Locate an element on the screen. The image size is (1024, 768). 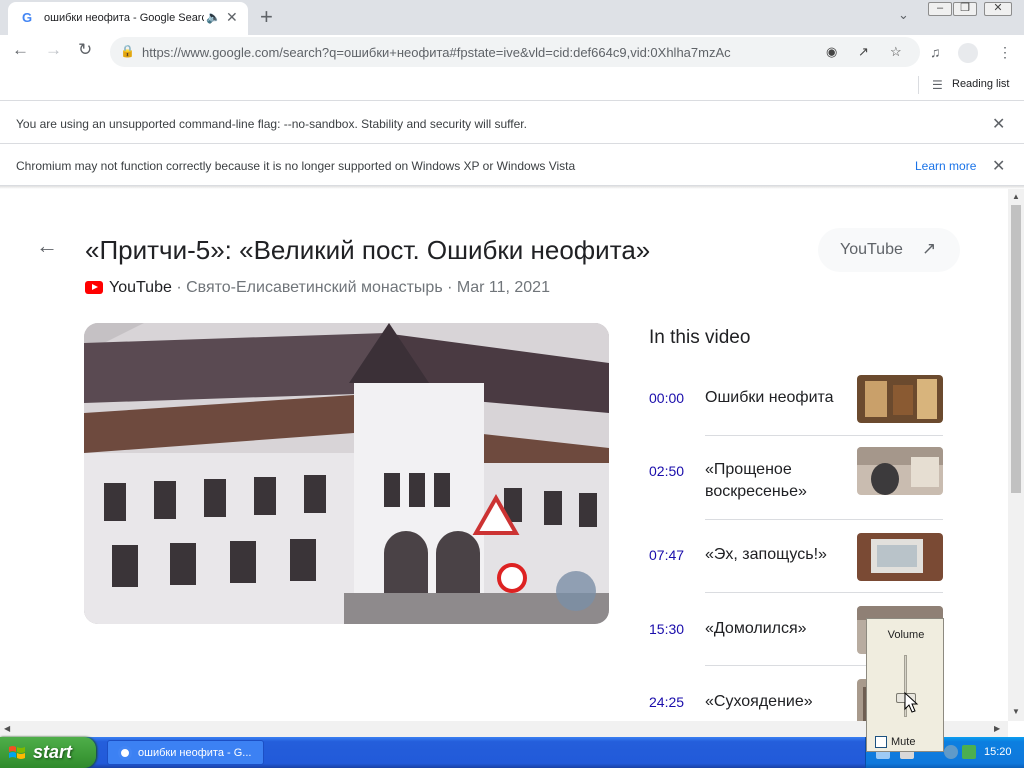
video-source: YouTube is located at coordinates (140, 287).